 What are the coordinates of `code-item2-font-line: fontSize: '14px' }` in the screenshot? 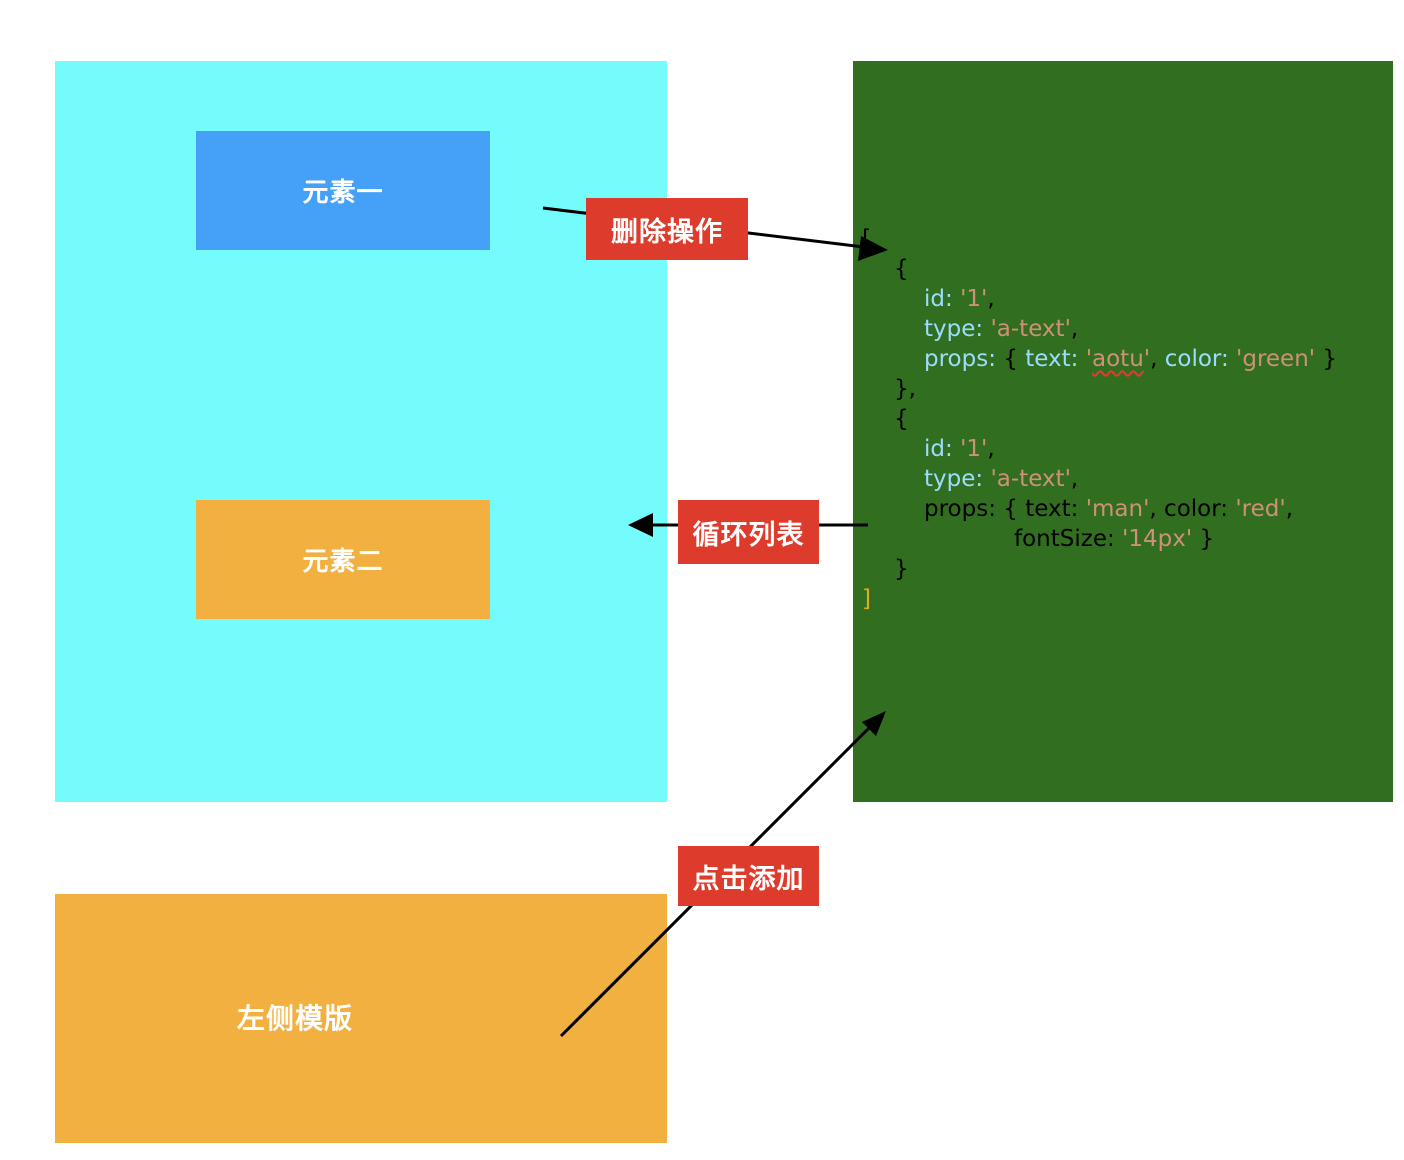 It's located at (1114, 539).